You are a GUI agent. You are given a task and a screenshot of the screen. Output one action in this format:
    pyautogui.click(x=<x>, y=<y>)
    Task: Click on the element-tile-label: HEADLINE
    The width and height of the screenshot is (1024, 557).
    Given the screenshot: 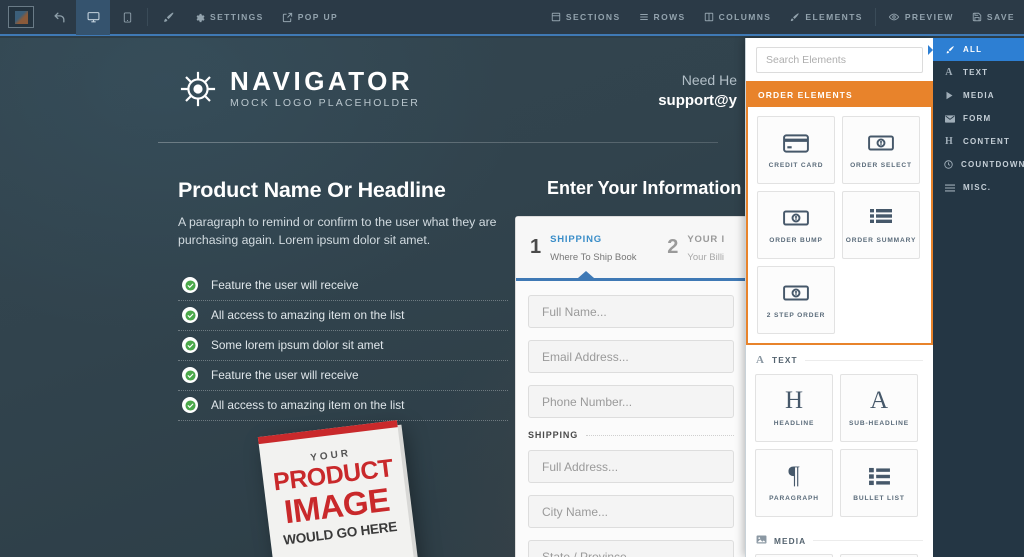 What is the action you would take?
    pyautogui.click(x=794, y=424)
    